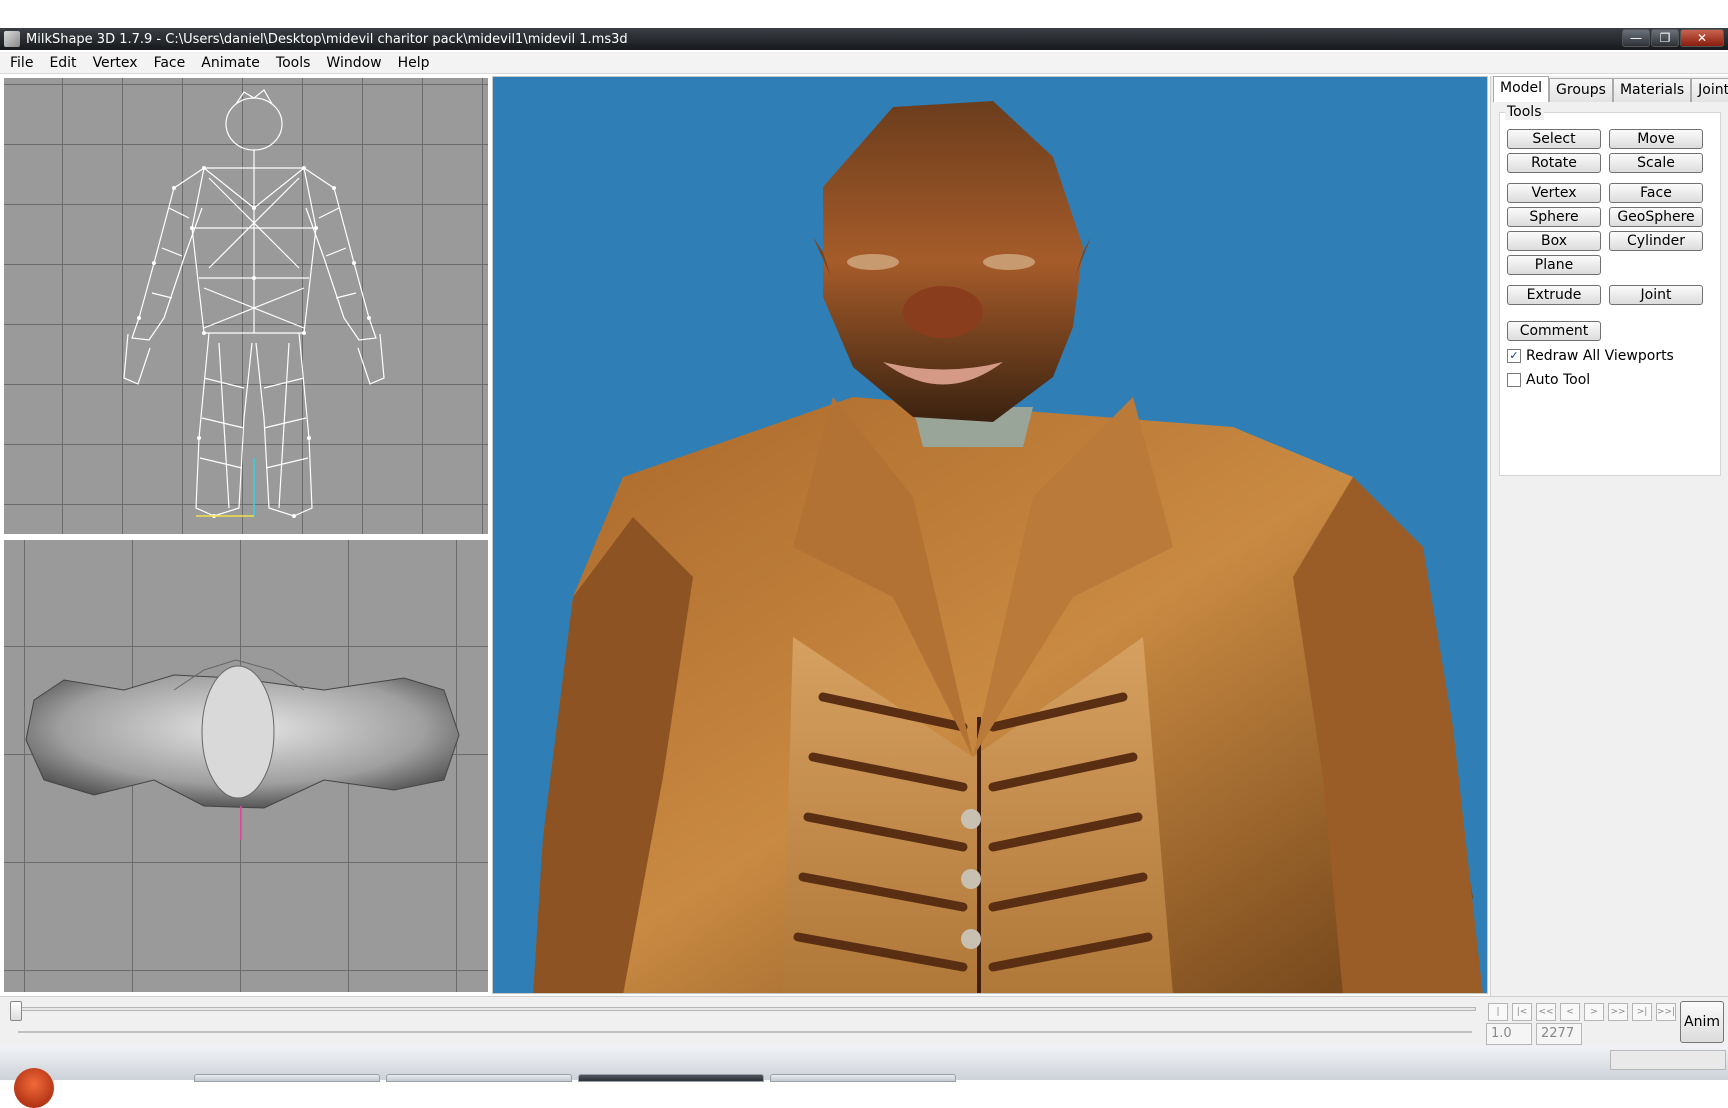 The height and width of the screenshot is (1108, 1728). Describe the element at coordinates (864, 1021) in the screenshot. I see `animation-timeline: |<< |< << < > >> >| >>| 1.0 2277 Anim` at that location.